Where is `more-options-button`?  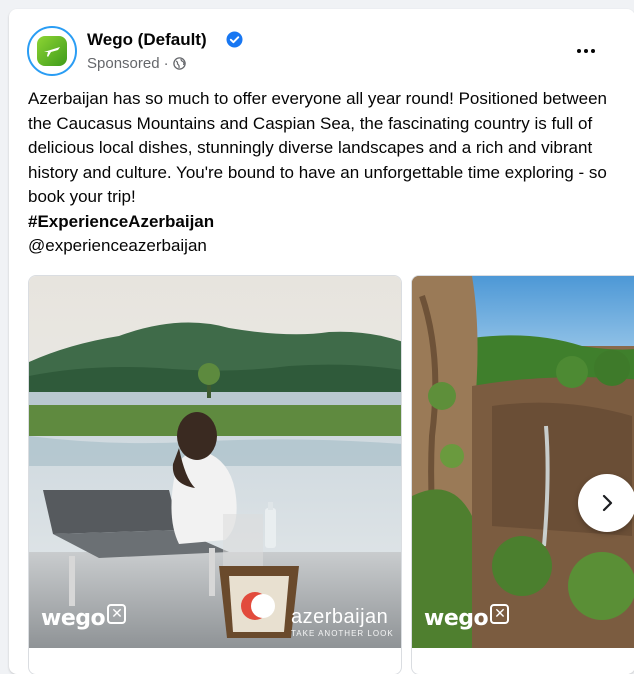
more-options-button is located at coordinates (586, 51).